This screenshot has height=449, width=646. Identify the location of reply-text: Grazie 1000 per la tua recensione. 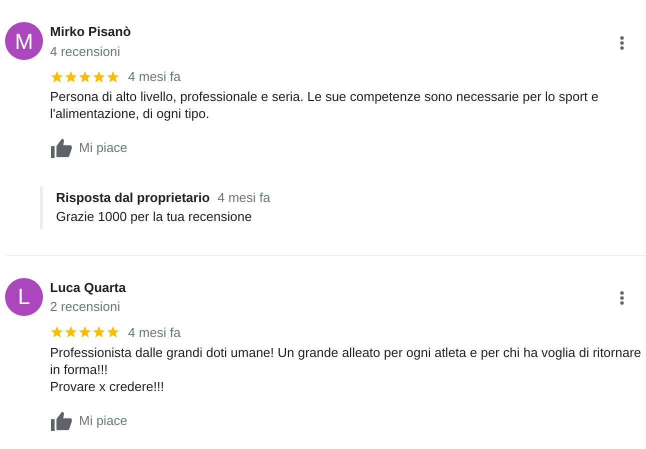
(154, 217).